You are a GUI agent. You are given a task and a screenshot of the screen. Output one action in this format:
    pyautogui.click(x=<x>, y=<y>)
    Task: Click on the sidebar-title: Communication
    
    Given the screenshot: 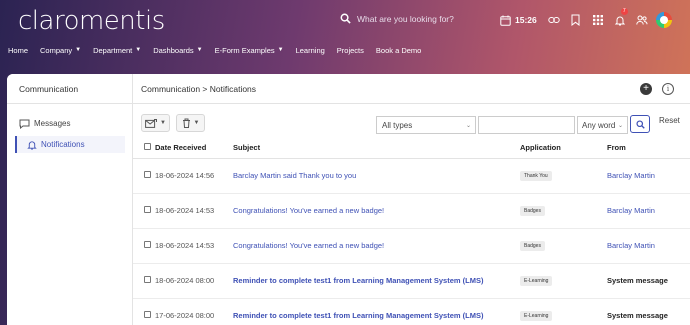 What is the action you would take?
    pyautogui.click(x=69, y=89)
    